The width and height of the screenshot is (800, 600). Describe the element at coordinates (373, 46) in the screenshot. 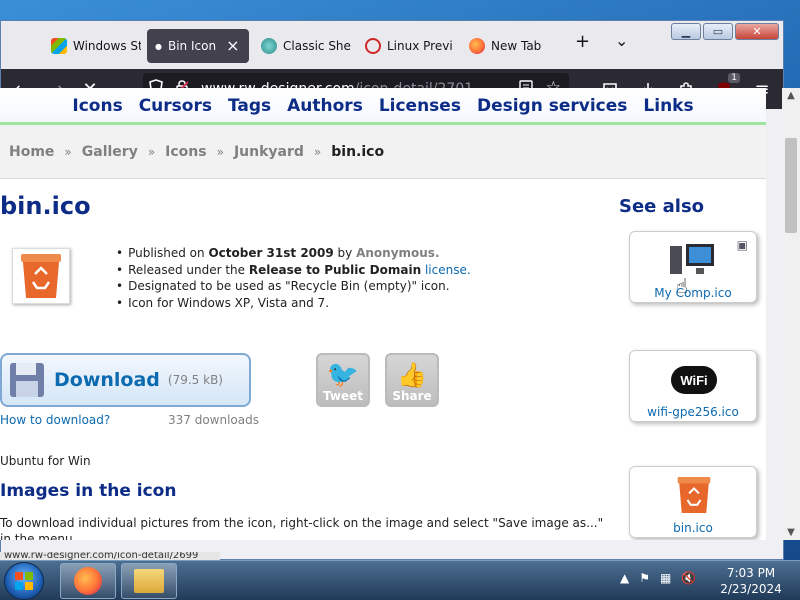

I see `power-tab-icon` at that location.